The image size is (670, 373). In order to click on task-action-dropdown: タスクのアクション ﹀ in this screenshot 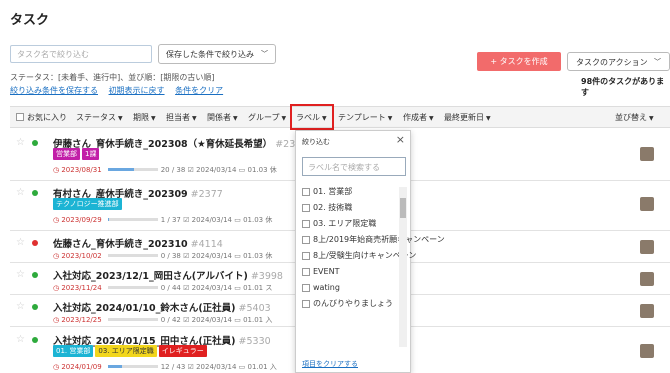, I will do `click(618, 61)`.